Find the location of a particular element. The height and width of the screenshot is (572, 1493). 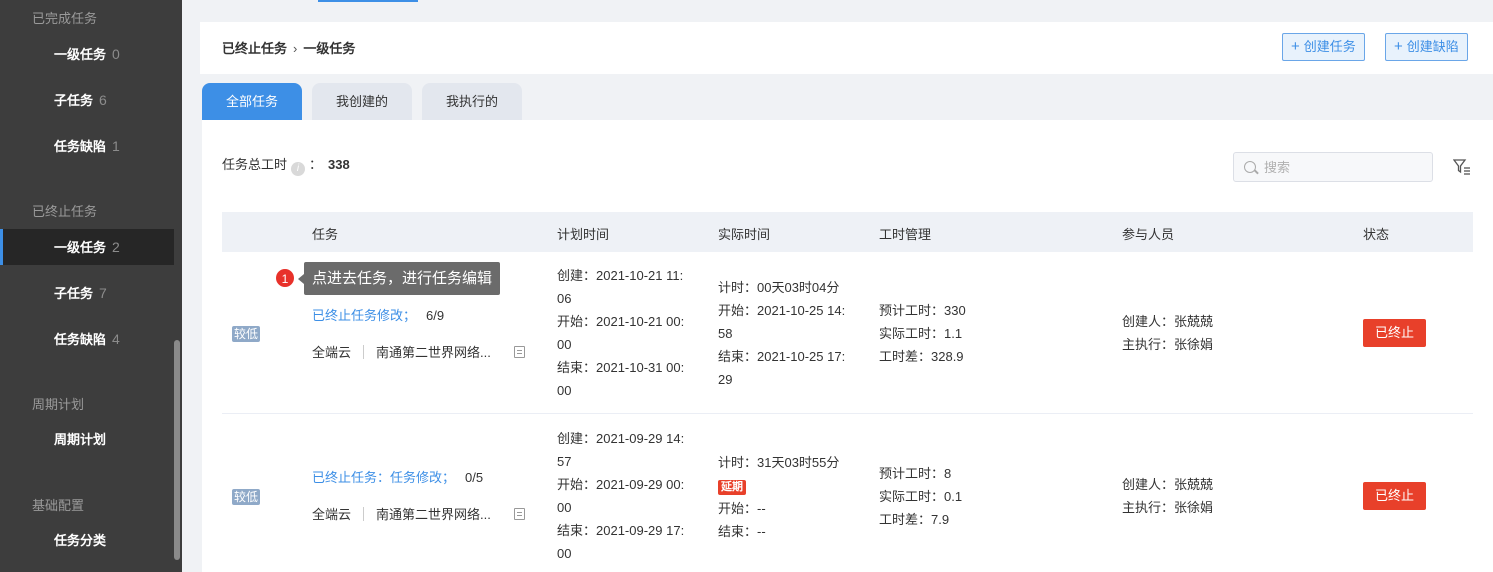

plan-end: 结束：2021-10-31 00: is located at coordinates (621, 367).